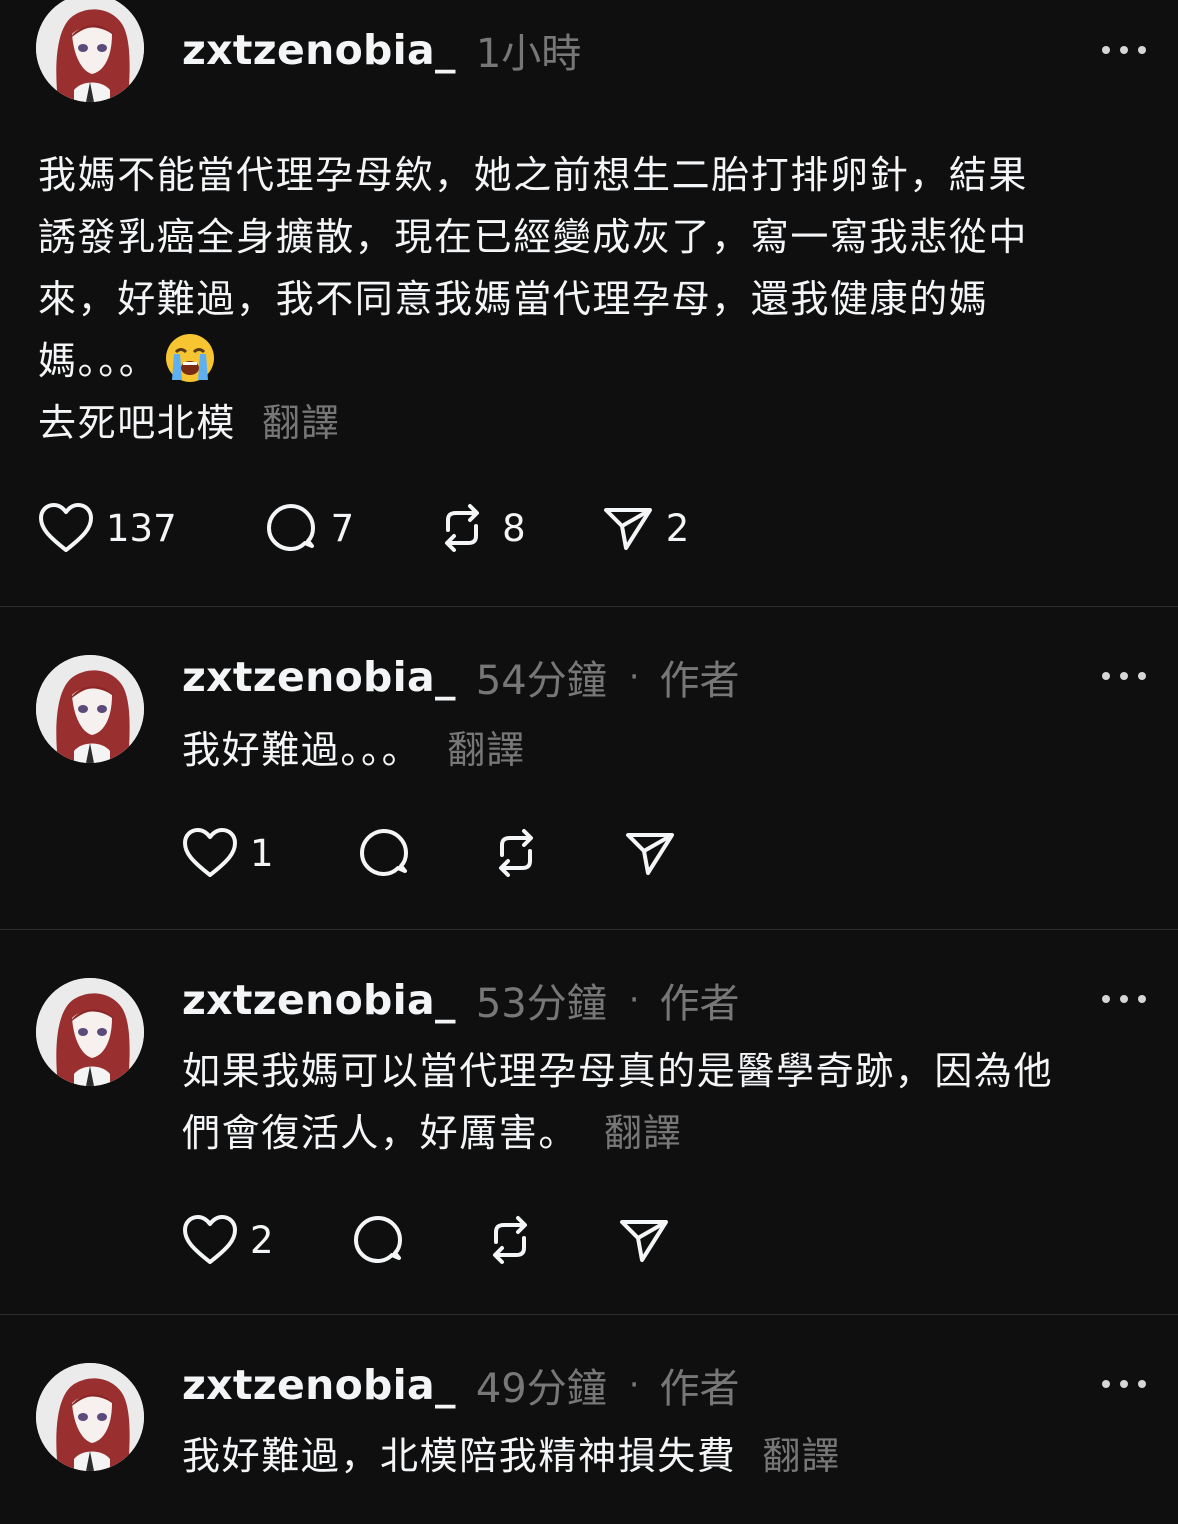 The image size is (1178, 1524). Describe the element at coordinates (262, 853) in the screenshot. I see `like-count: 1` at that location.